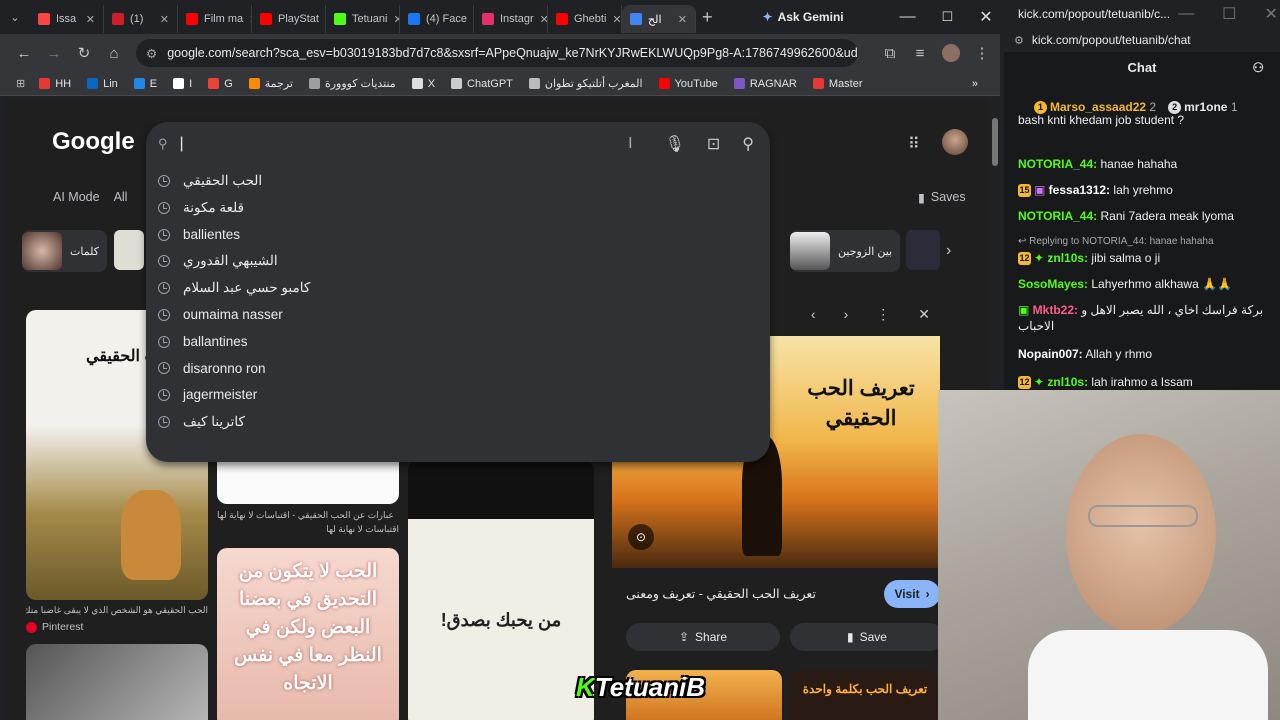  What do you see at coordinates (1053, 284) in the screenshot?
I see `chat-username: SosoMayes:` at bounding box center [1053, 284].